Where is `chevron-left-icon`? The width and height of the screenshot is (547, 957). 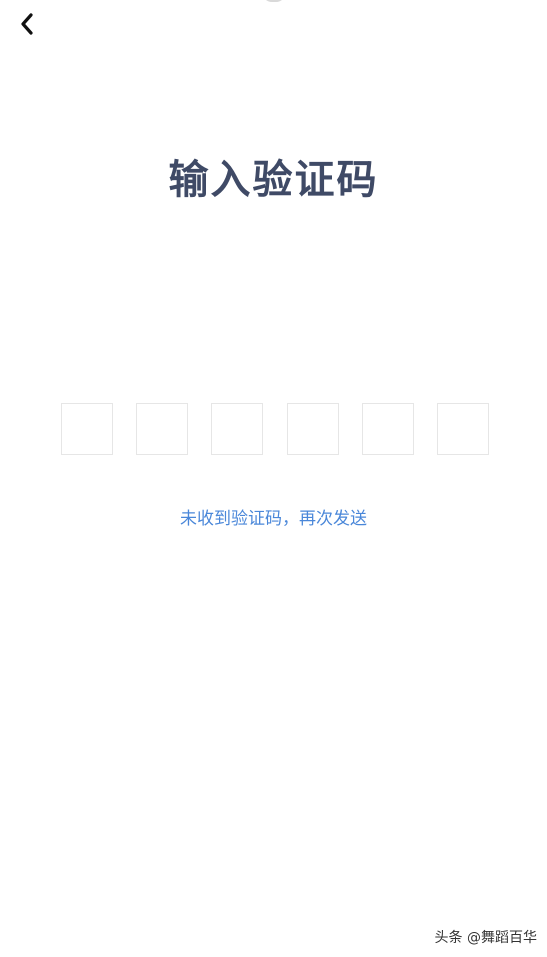
chevron-left-icon is located at coordinates (27, 24).